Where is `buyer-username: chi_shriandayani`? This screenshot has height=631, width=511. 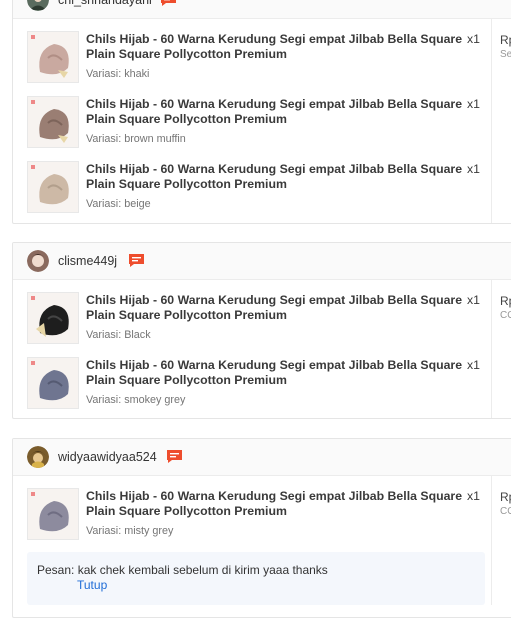 buyer-username: chi_shriandayani is located at coordinates (105, 3).